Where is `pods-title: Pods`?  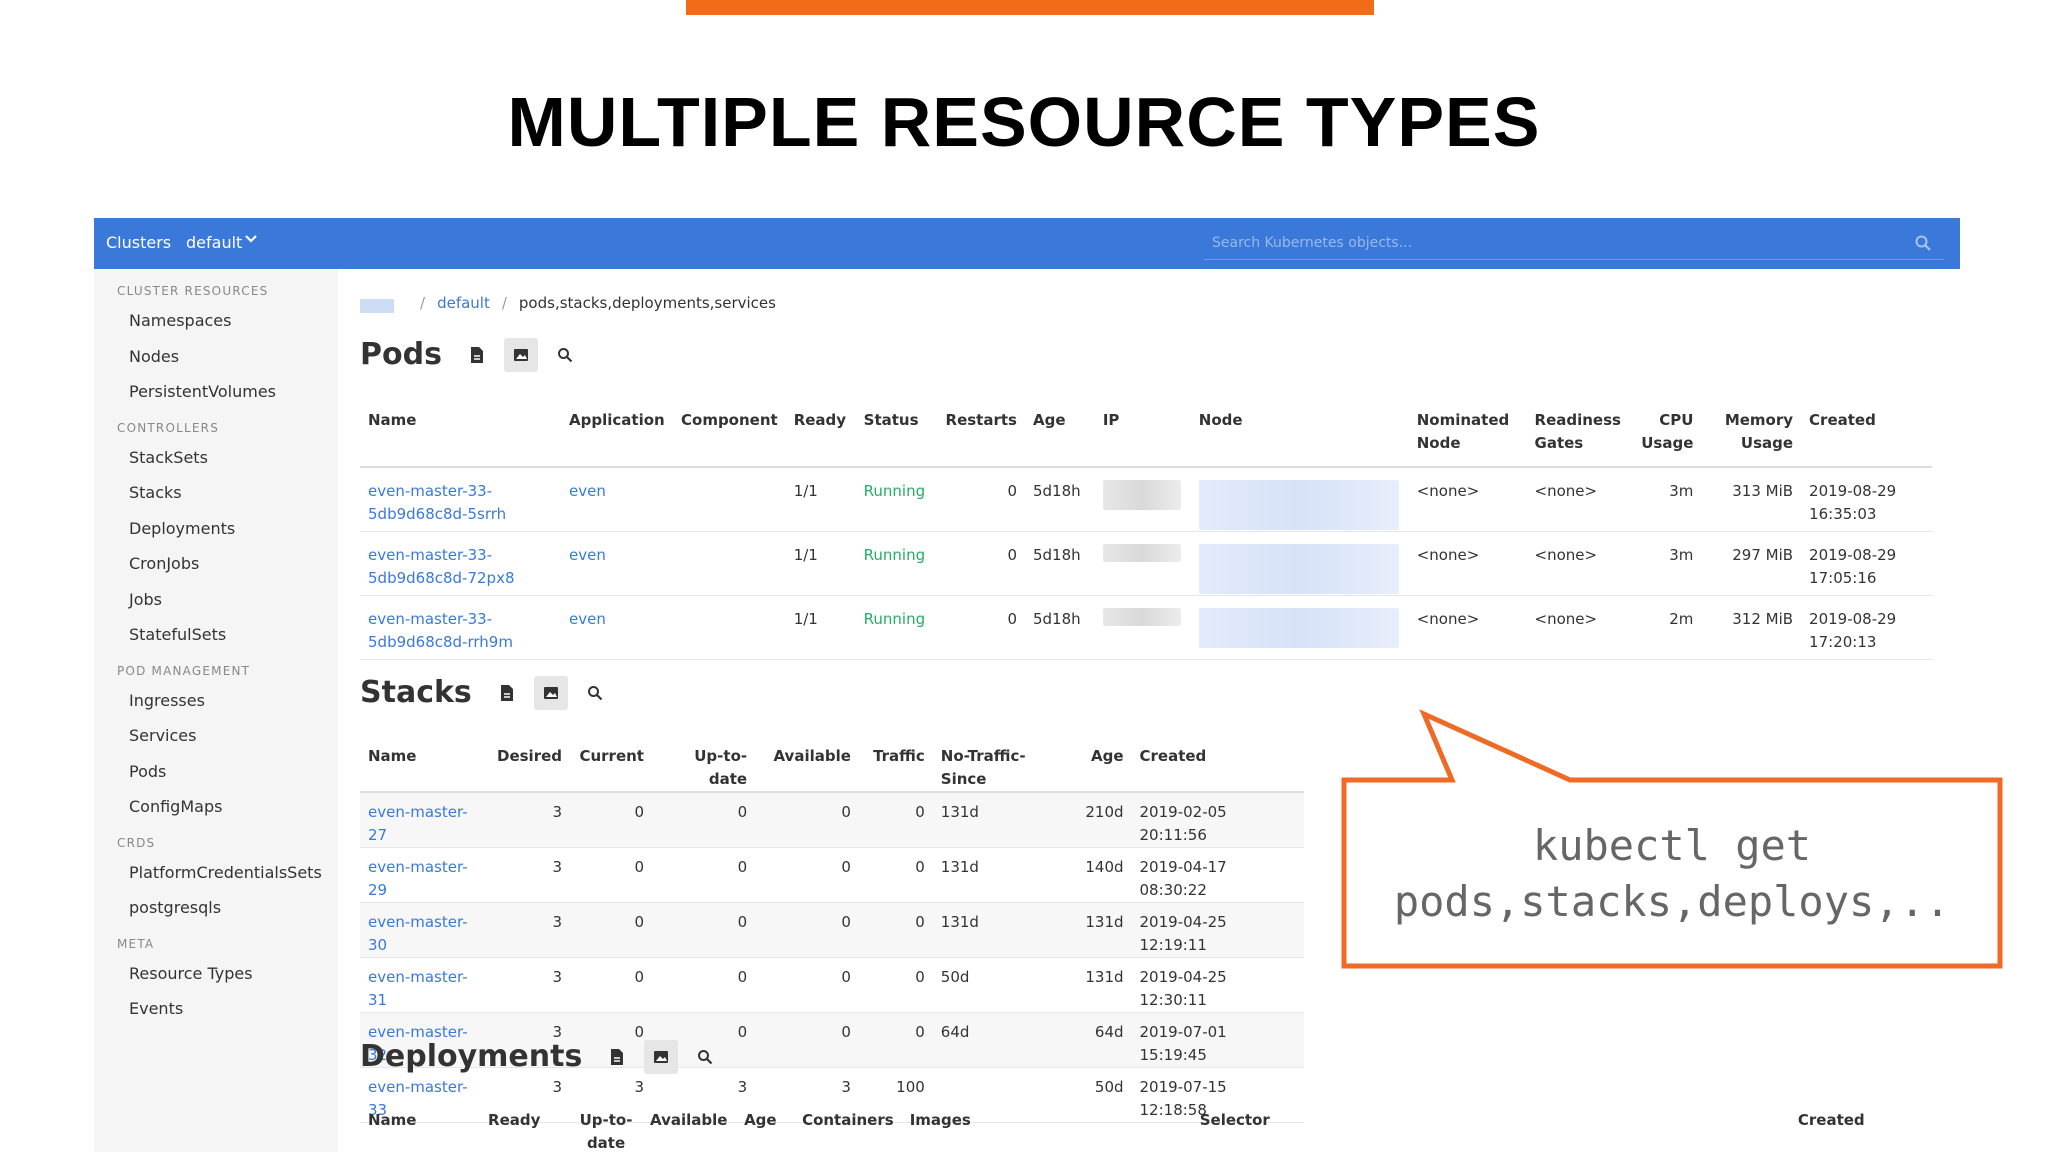 pods-title: Pods is located at coordinates (401, 354).